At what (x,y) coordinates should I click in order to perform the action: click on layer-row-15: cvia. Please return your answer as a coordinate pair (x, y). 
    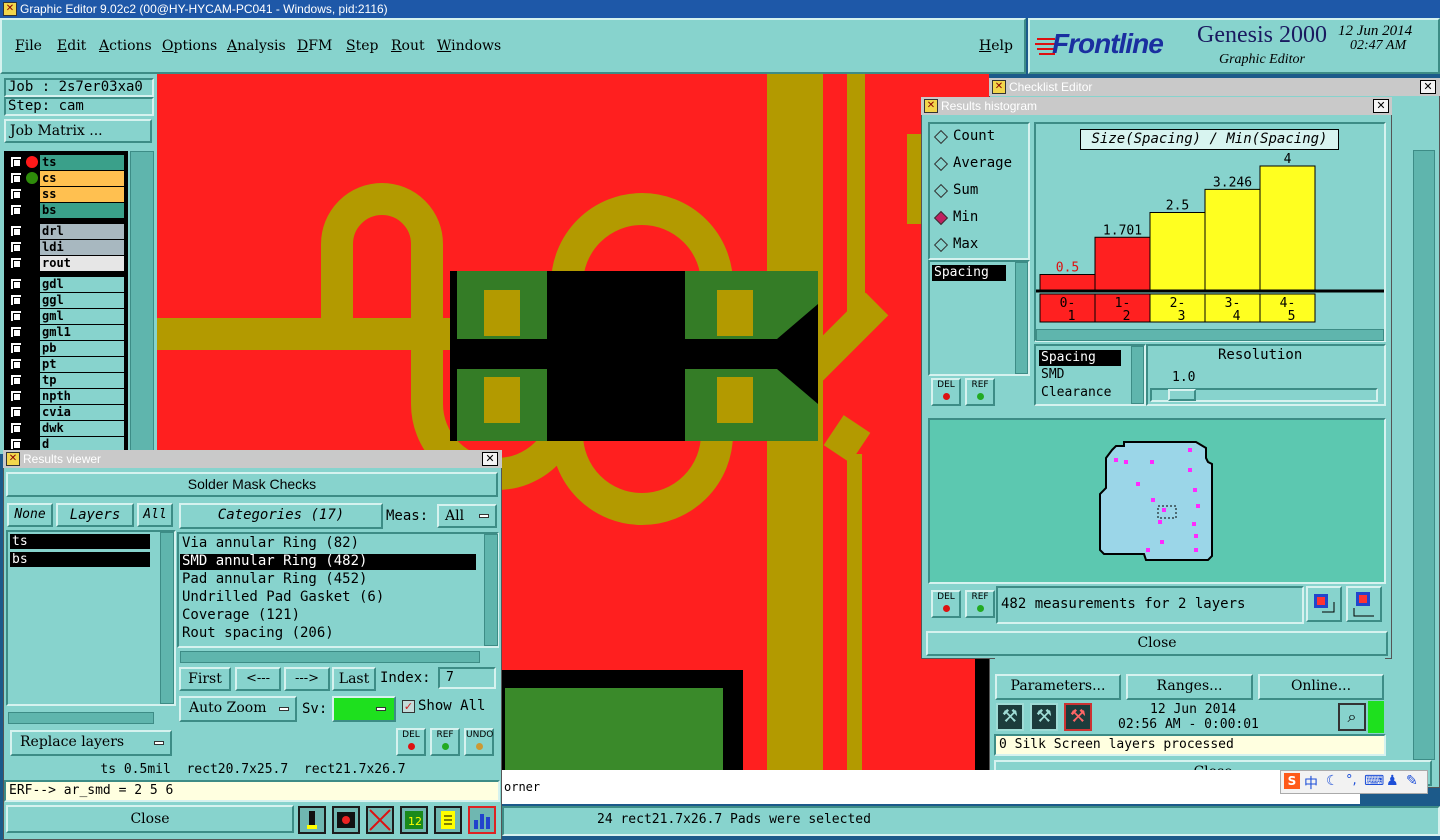
    Looking at the image, I should click on (67, 412).